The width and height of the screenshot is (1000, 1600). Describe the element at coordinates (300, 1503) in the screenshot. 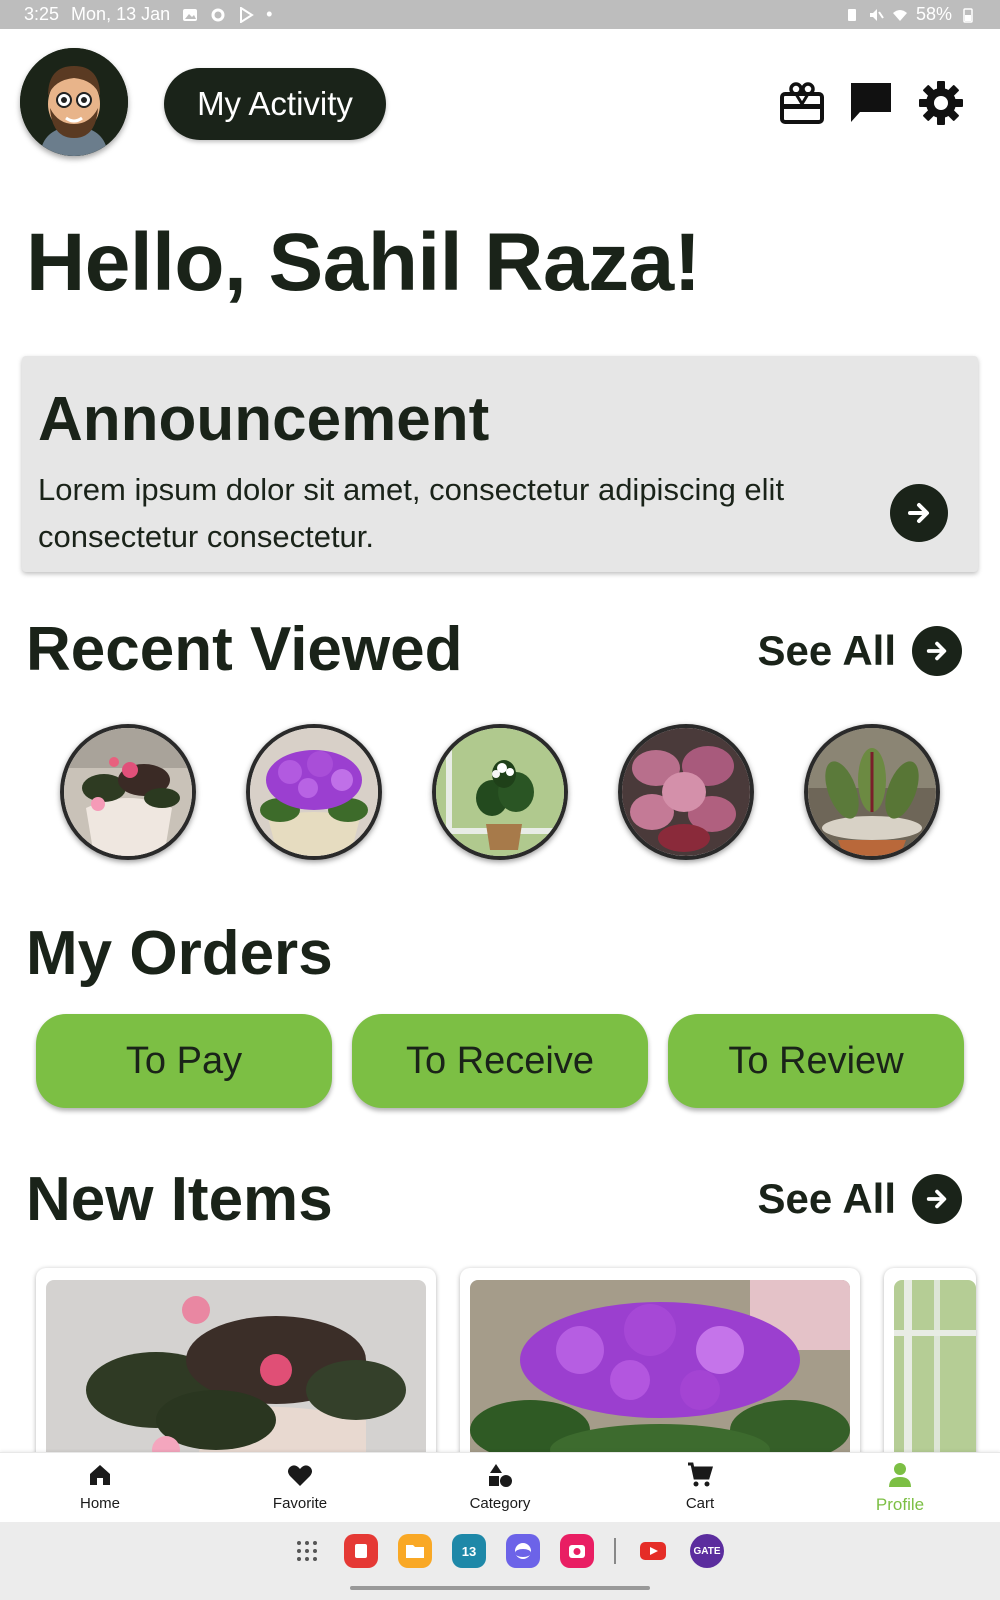

I see `nav-label-favorite: Favorite` at that location.